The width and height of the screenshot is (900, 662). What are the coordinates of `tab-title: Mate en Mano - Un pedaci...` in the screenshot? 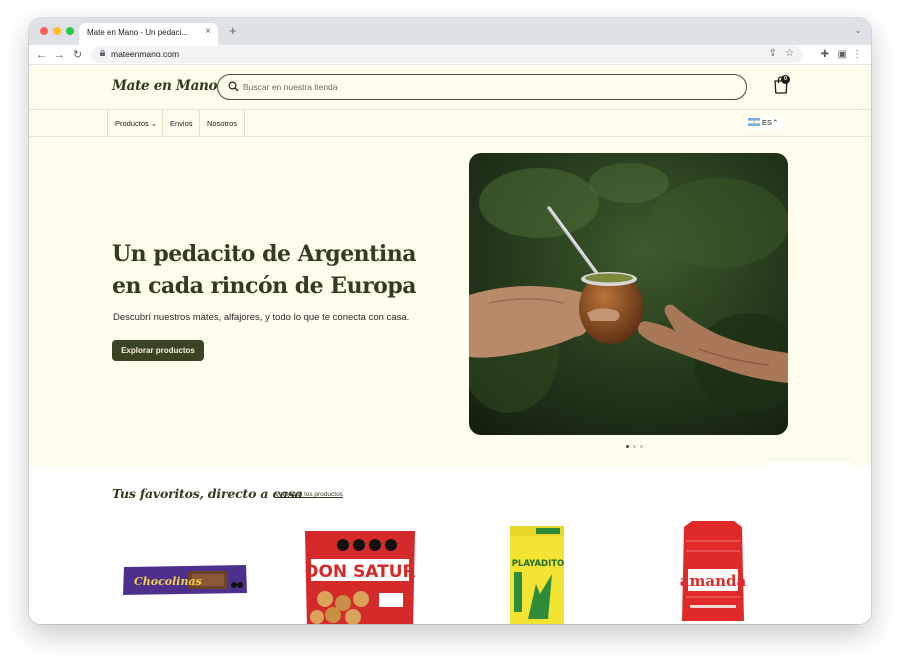 It's located at (137, 32).